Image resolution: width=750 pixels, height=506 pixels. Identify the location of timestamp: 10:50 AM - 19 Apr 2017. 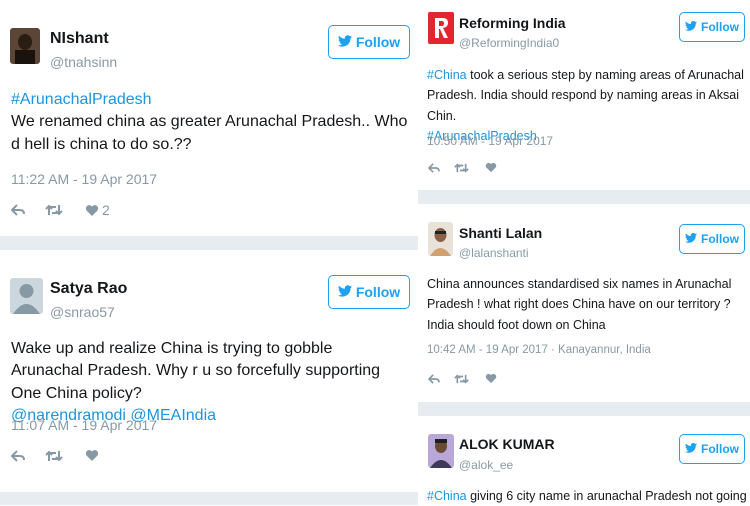
(490, 141).